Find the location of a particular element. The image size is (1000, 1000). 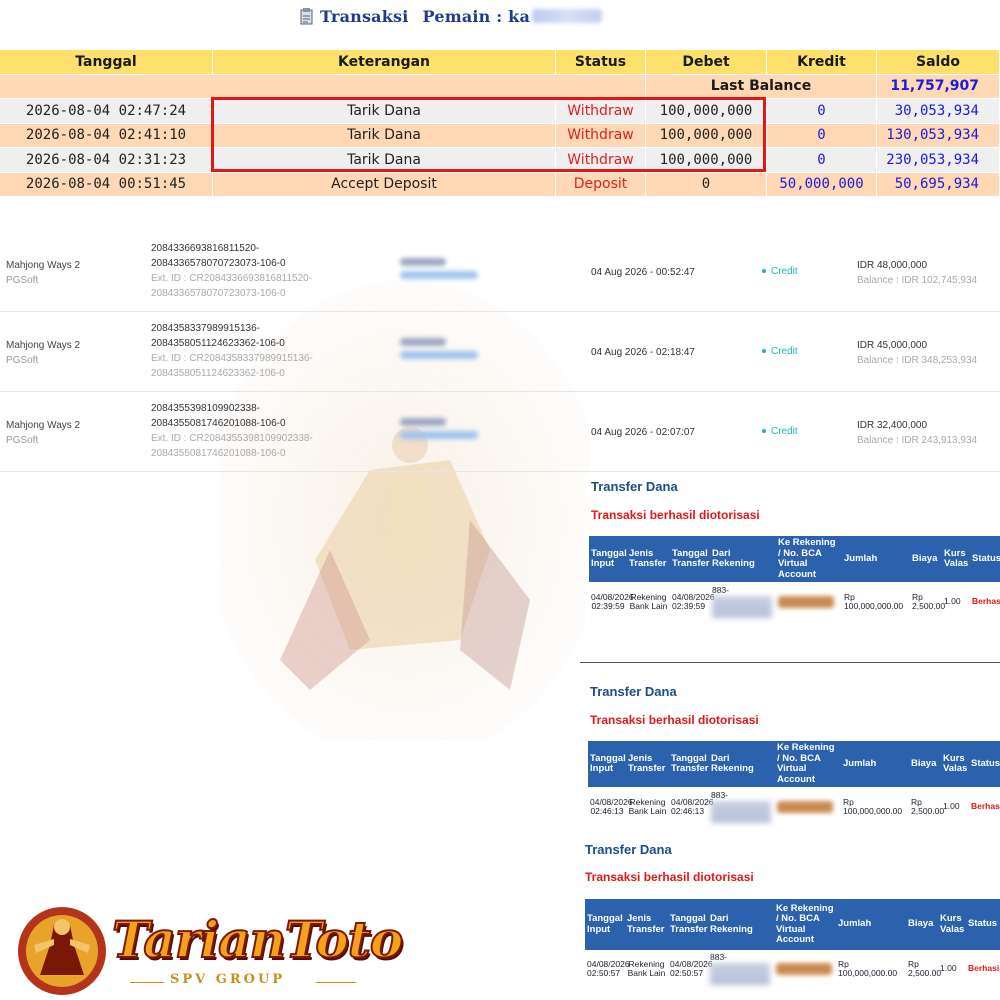

row-tanggal: 2026-08-04 02:41:10 is located at coordinates (106, 135).